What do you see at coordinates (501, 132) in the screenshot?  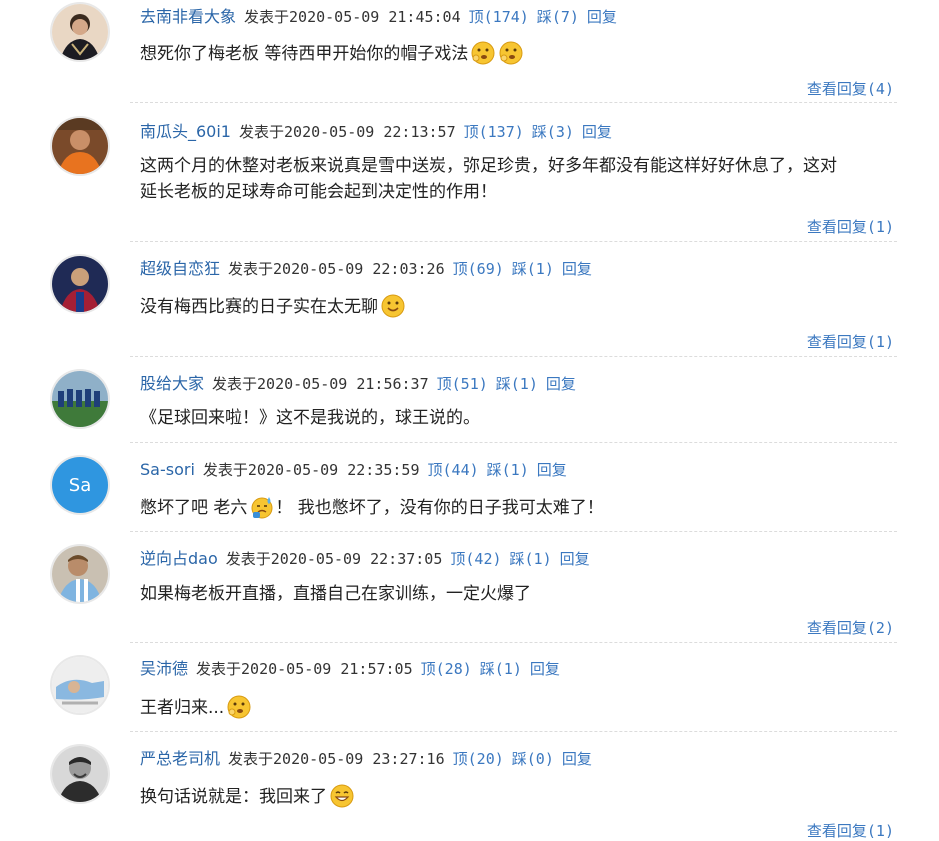 I see `upvote-count: (137)` at bounding box center [501, 132].